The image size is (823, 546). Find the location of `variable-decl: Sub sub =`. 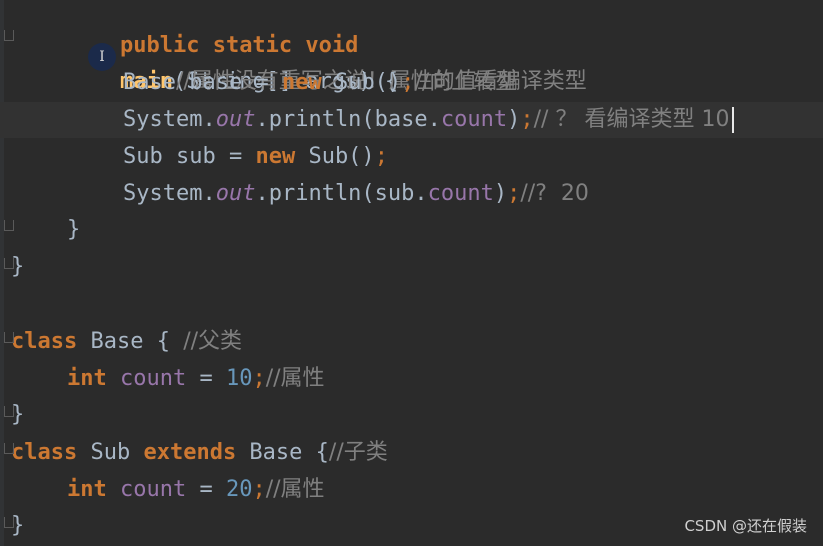

variable-decl: Sub sub = is located at coordinates (189, 156).